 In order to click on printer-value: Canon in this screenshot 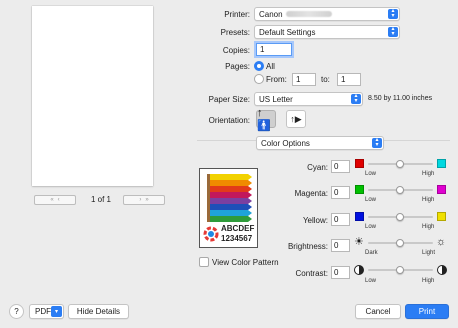, I will do `click(271, 14)`.